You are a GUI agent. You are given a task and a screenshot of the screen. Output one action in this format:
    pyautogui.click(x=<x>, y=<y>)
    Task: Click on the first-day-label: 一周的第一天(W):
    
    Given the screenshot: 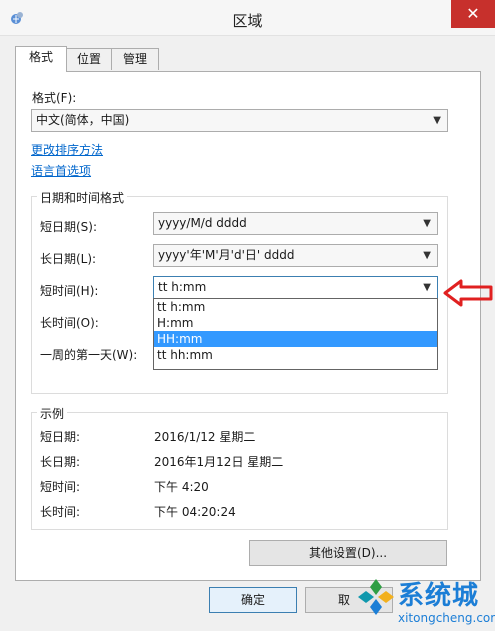 What is the action you would take?
    pyautogui.click(x=89, y=355)
    